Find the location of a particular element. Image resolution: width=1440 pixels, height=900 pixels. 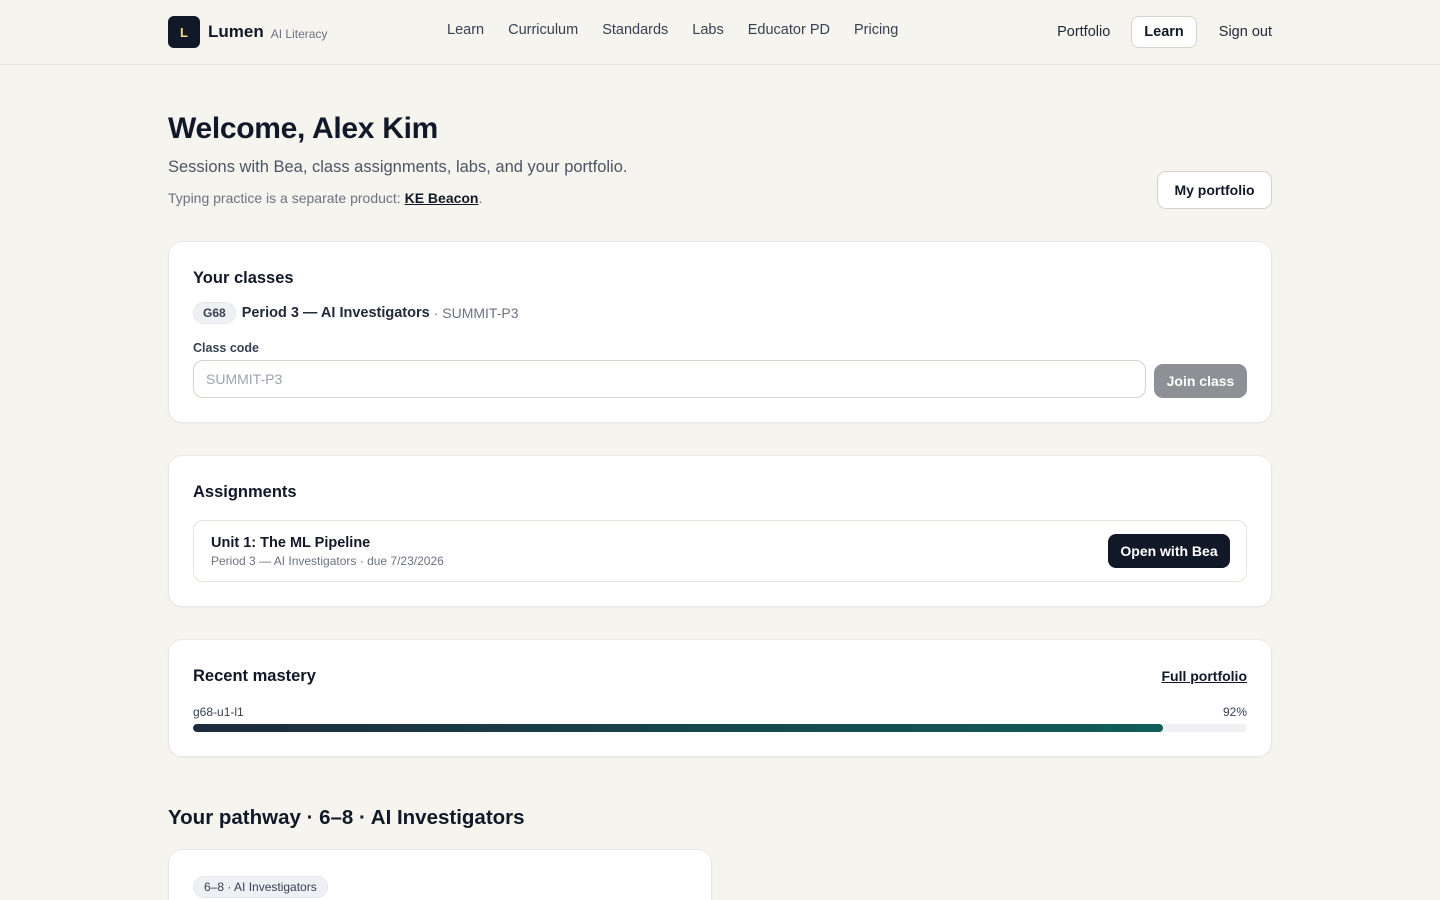

my-portfolio-button: My portfolio is located at coordinates (1214, 190).